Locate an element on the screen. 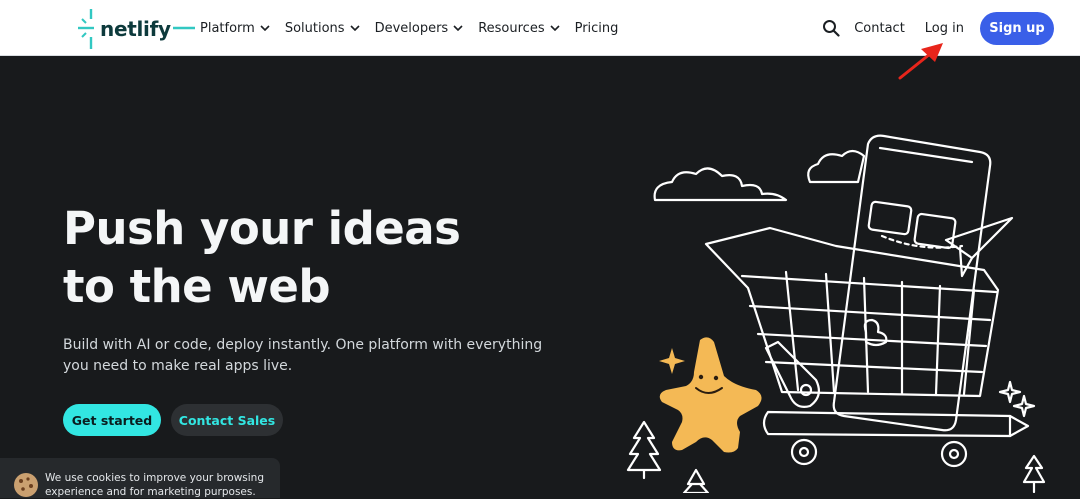 The image size is (1080, 499). login-link: Log in is located at coordinates (944, 28).